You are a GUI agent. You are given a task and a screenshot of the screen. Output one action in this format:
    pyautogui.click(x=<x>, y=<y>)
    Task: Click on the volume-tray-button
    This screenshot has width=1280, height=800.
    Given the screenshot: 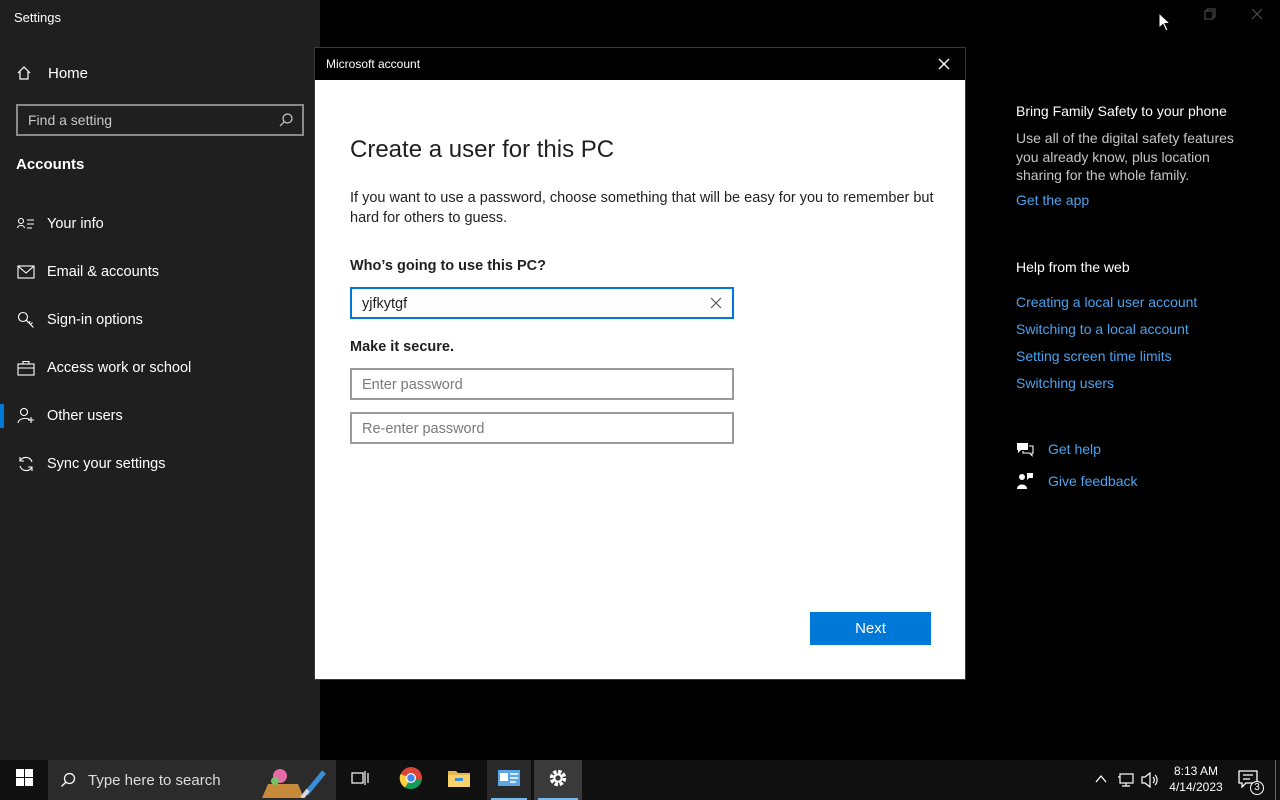 What is the action you would take?
    pyautogui.click(x=1150, y=782)
    